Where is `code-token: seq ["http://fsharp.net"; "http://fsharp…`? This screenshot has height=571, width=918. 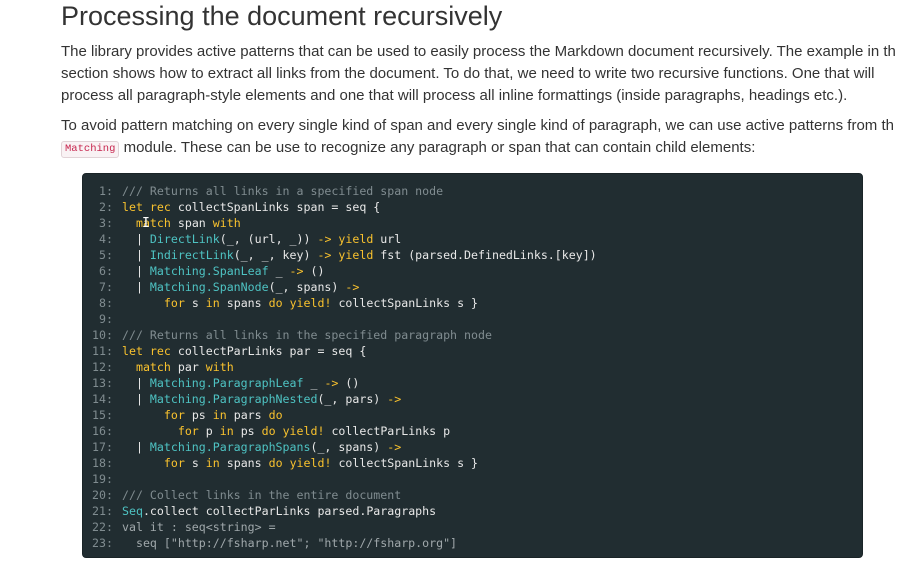
code-token: seq ["http://fsharp.net"; "http://fsharp… is located at coordinates (290, 543).